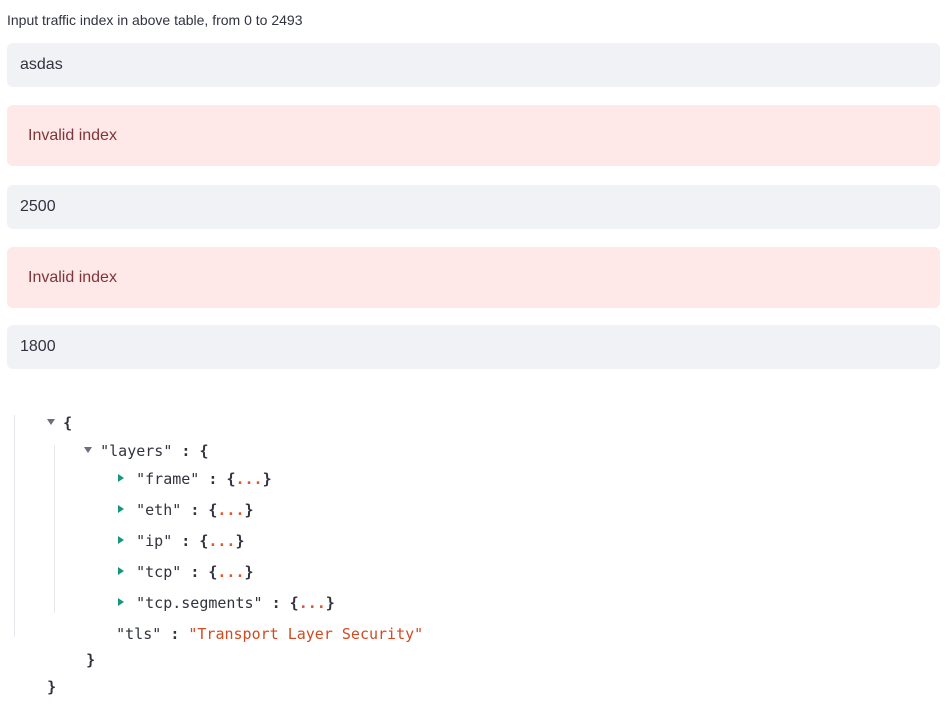 This screenshot has height=723, width=948. Describe the element at coordinates (208, 589) in the screenshot. I see `json-node-tcp-segments: "tcp.segments" : {...}` at that location.